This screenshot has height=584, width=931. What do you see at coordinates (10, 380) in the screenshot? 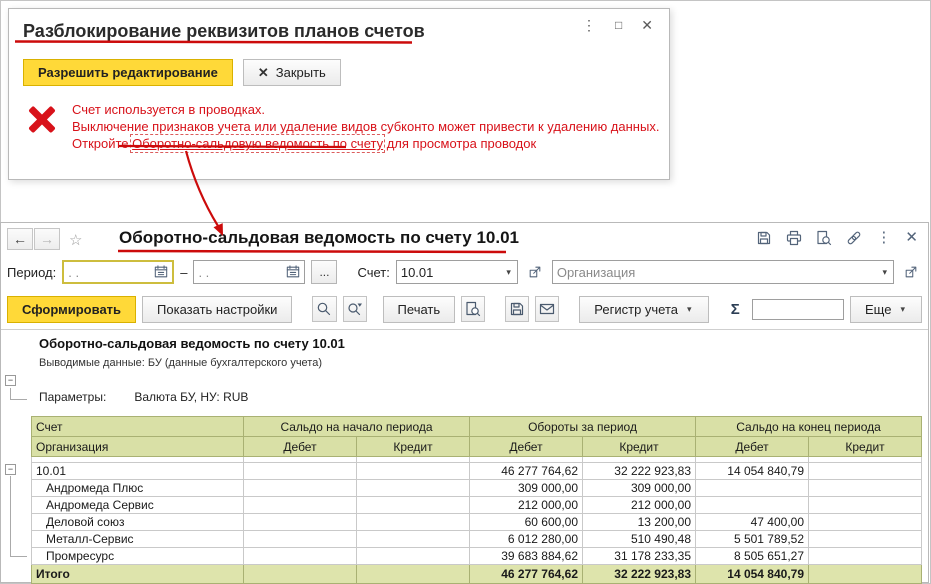
I see `collapse-group-icon: −` at bounding box center [10, 380].